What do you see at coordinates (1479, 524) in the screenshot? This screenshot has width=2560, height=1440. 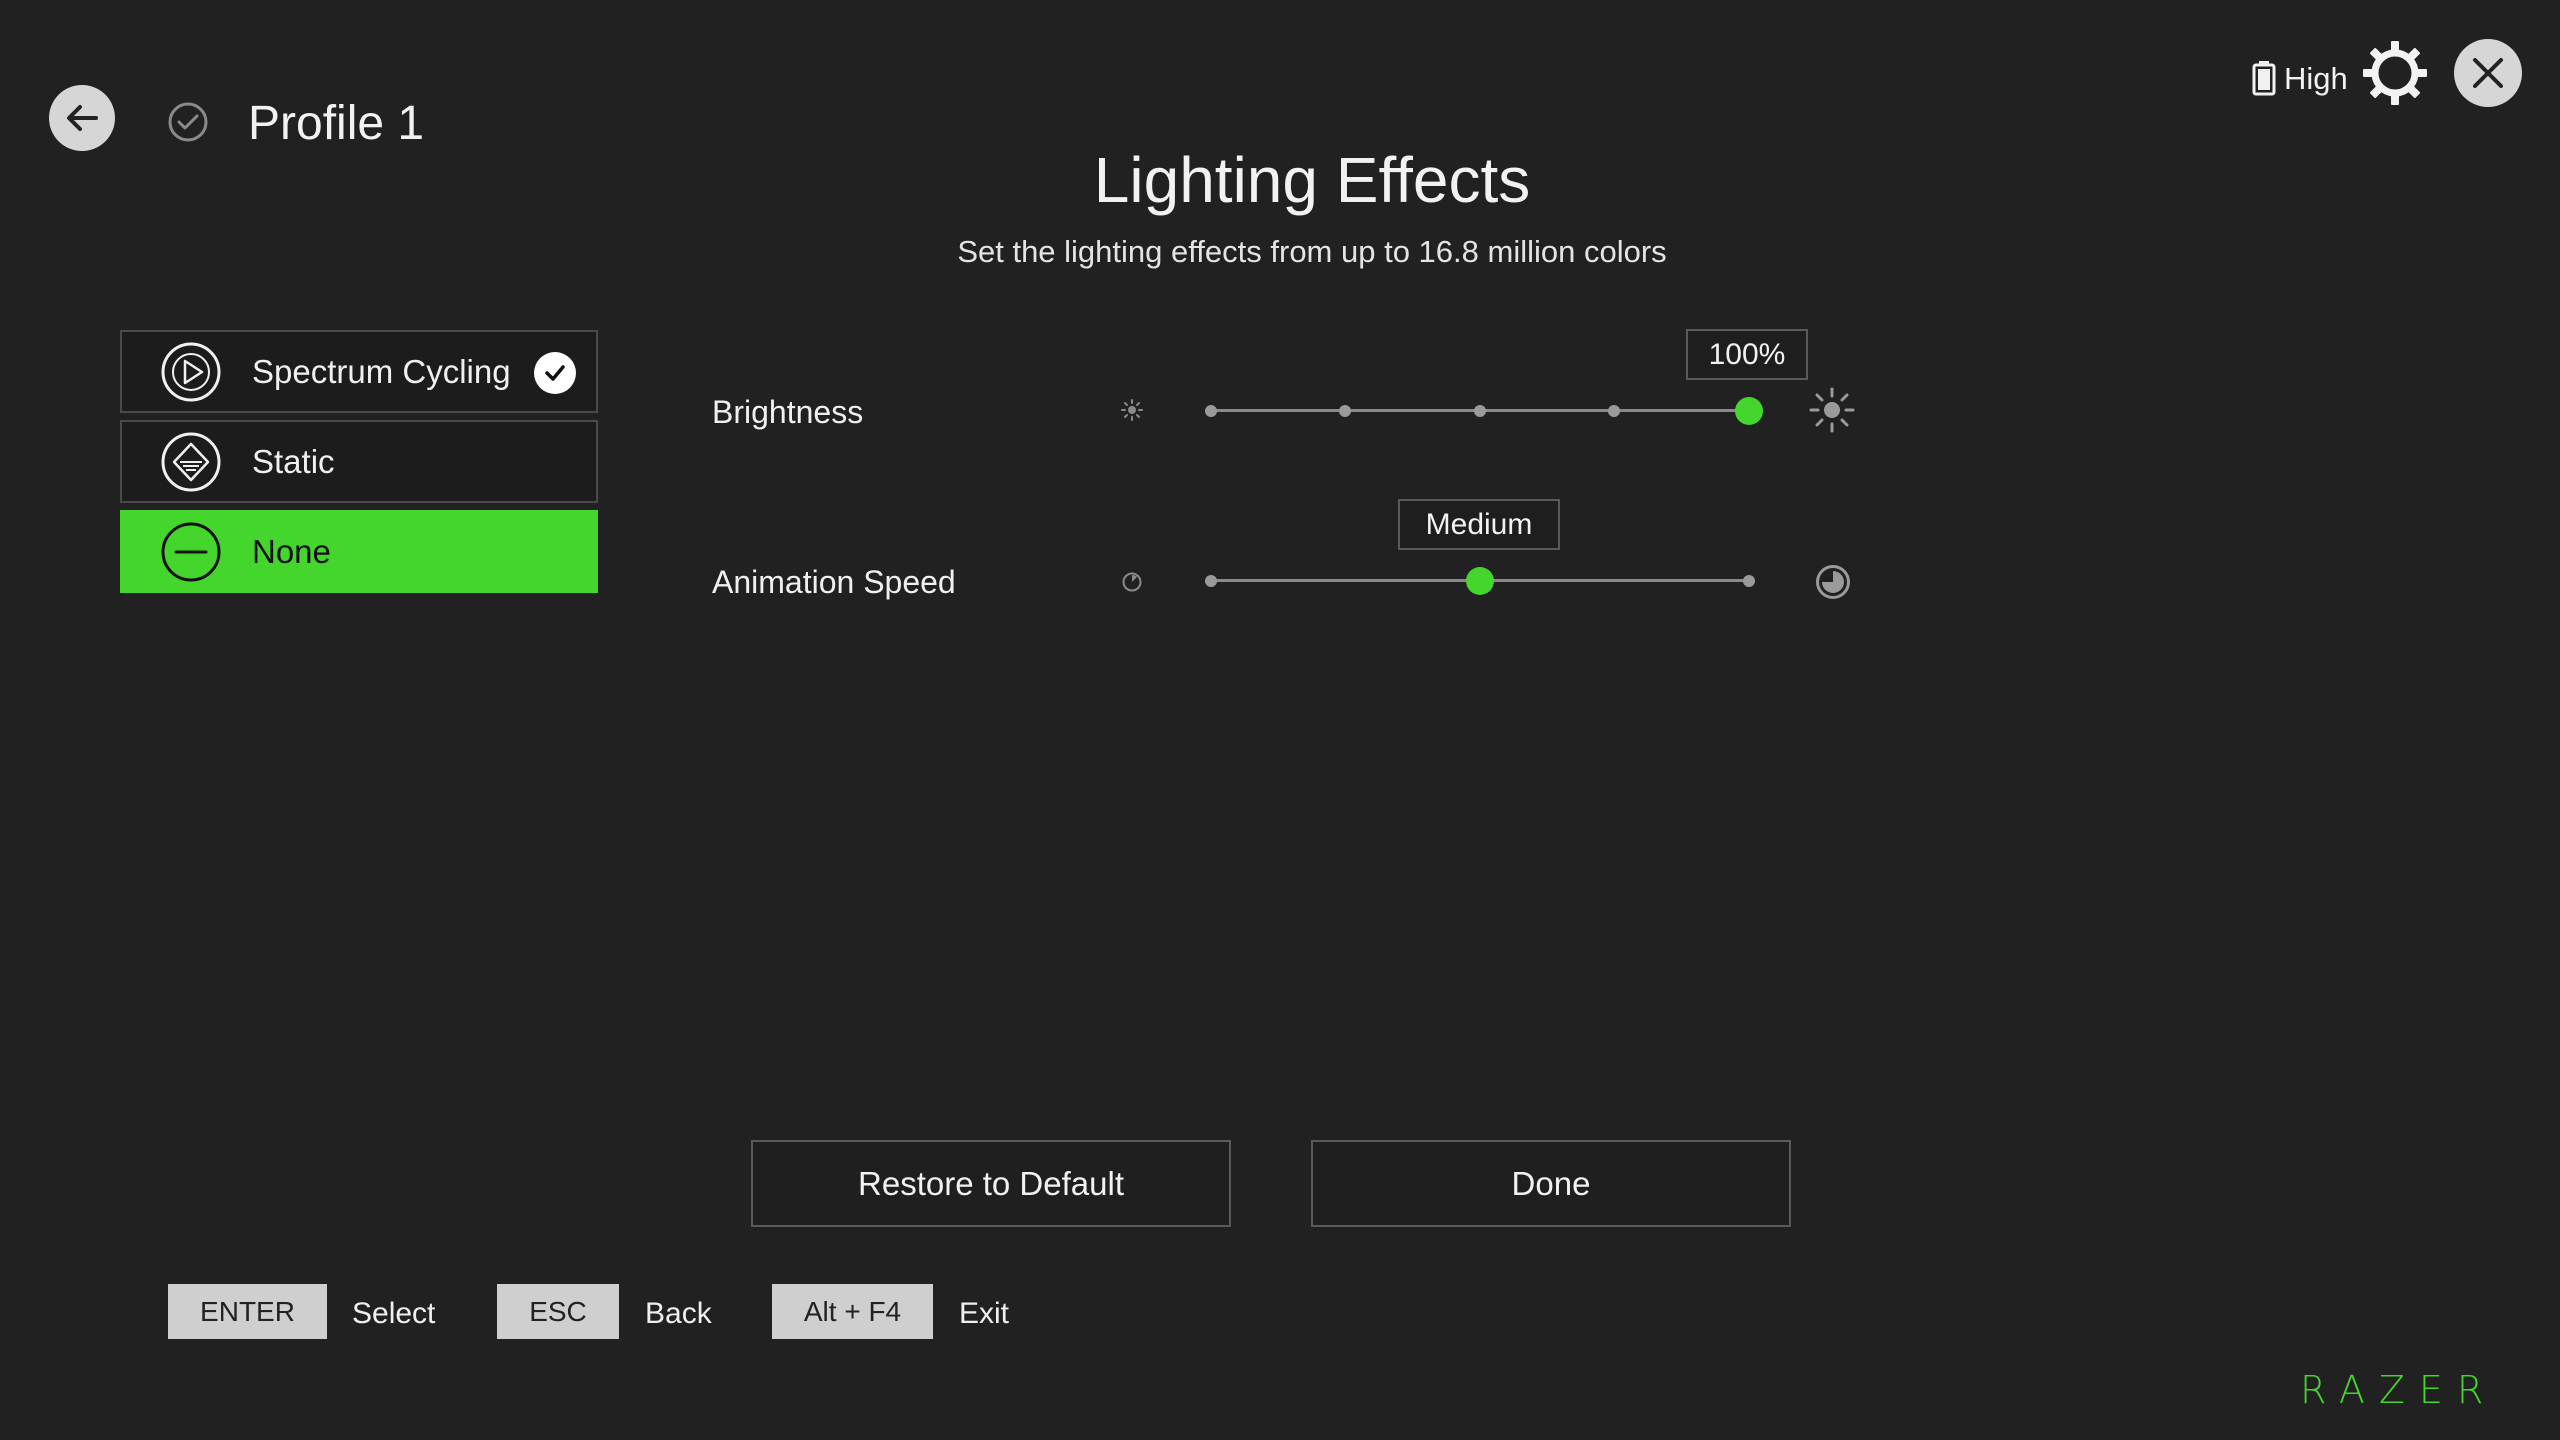 I see `animation-speed-value: Medium` at bounding box center [1479, 524].